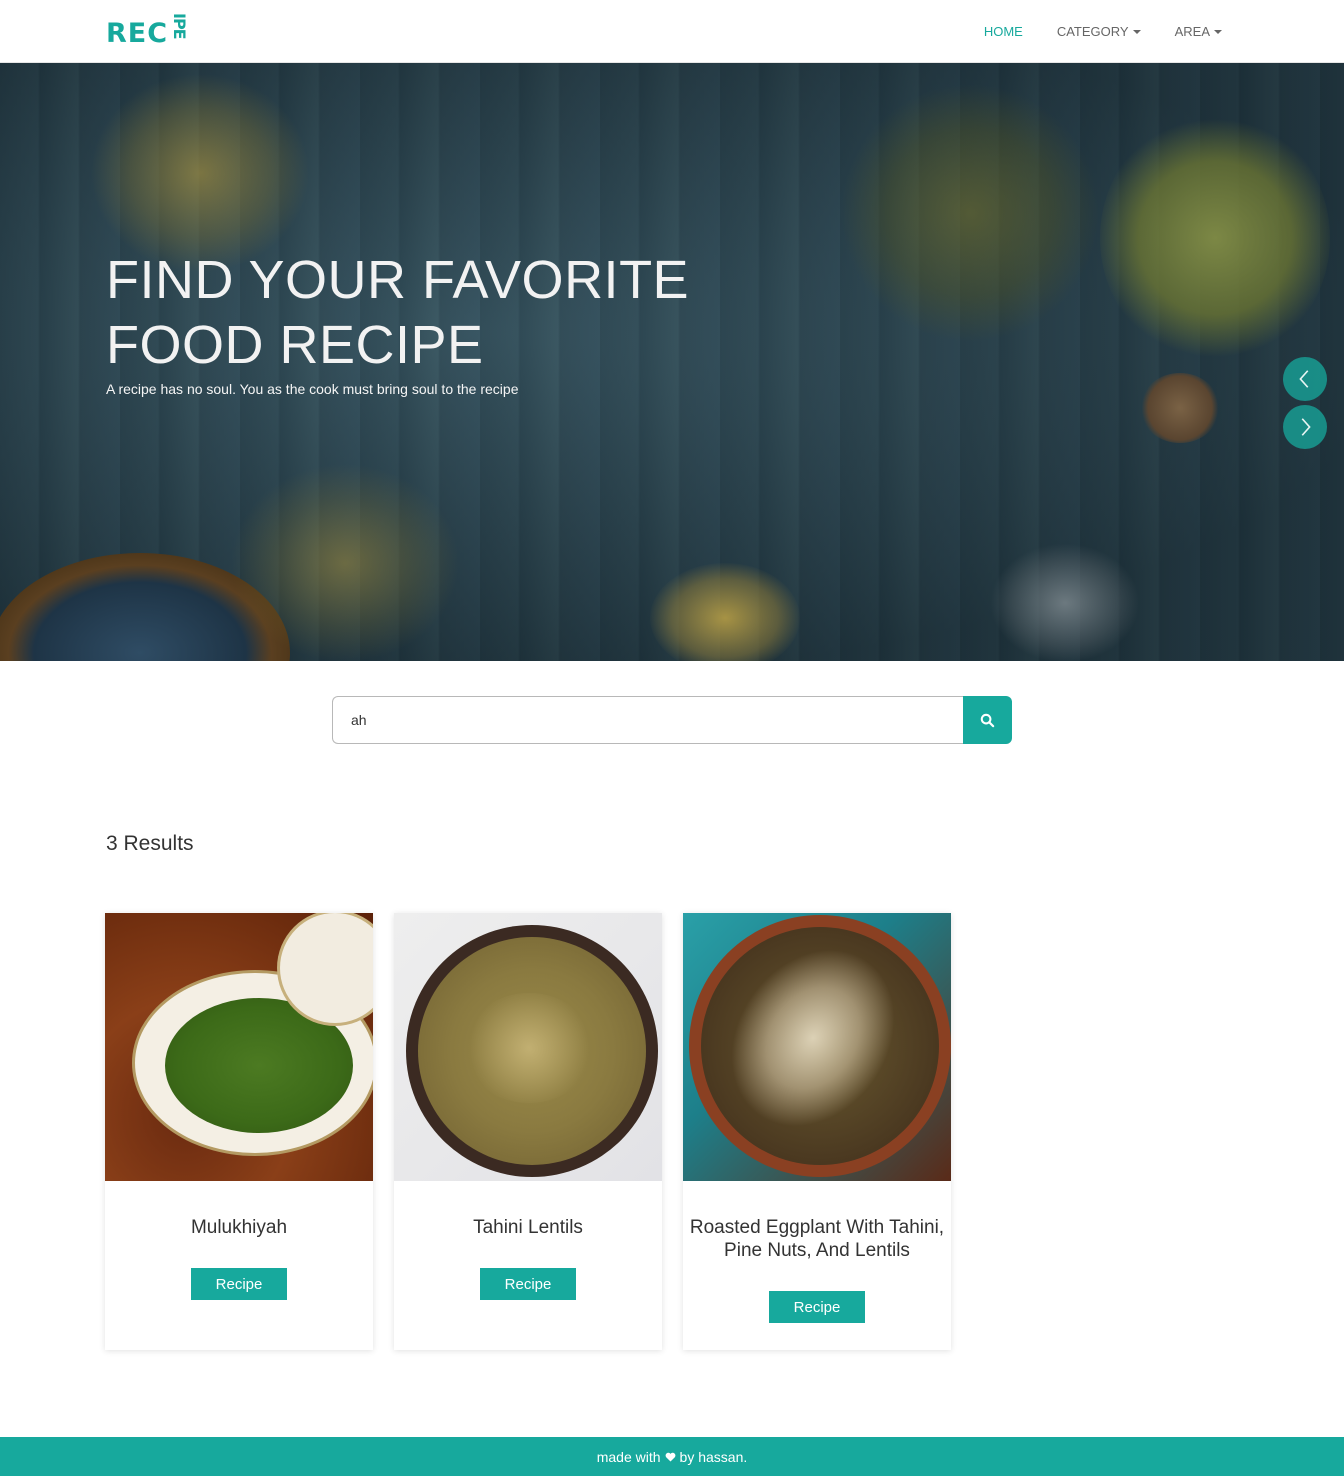  I want to click on nav-category: CATEGORY, so click(1099, 31).